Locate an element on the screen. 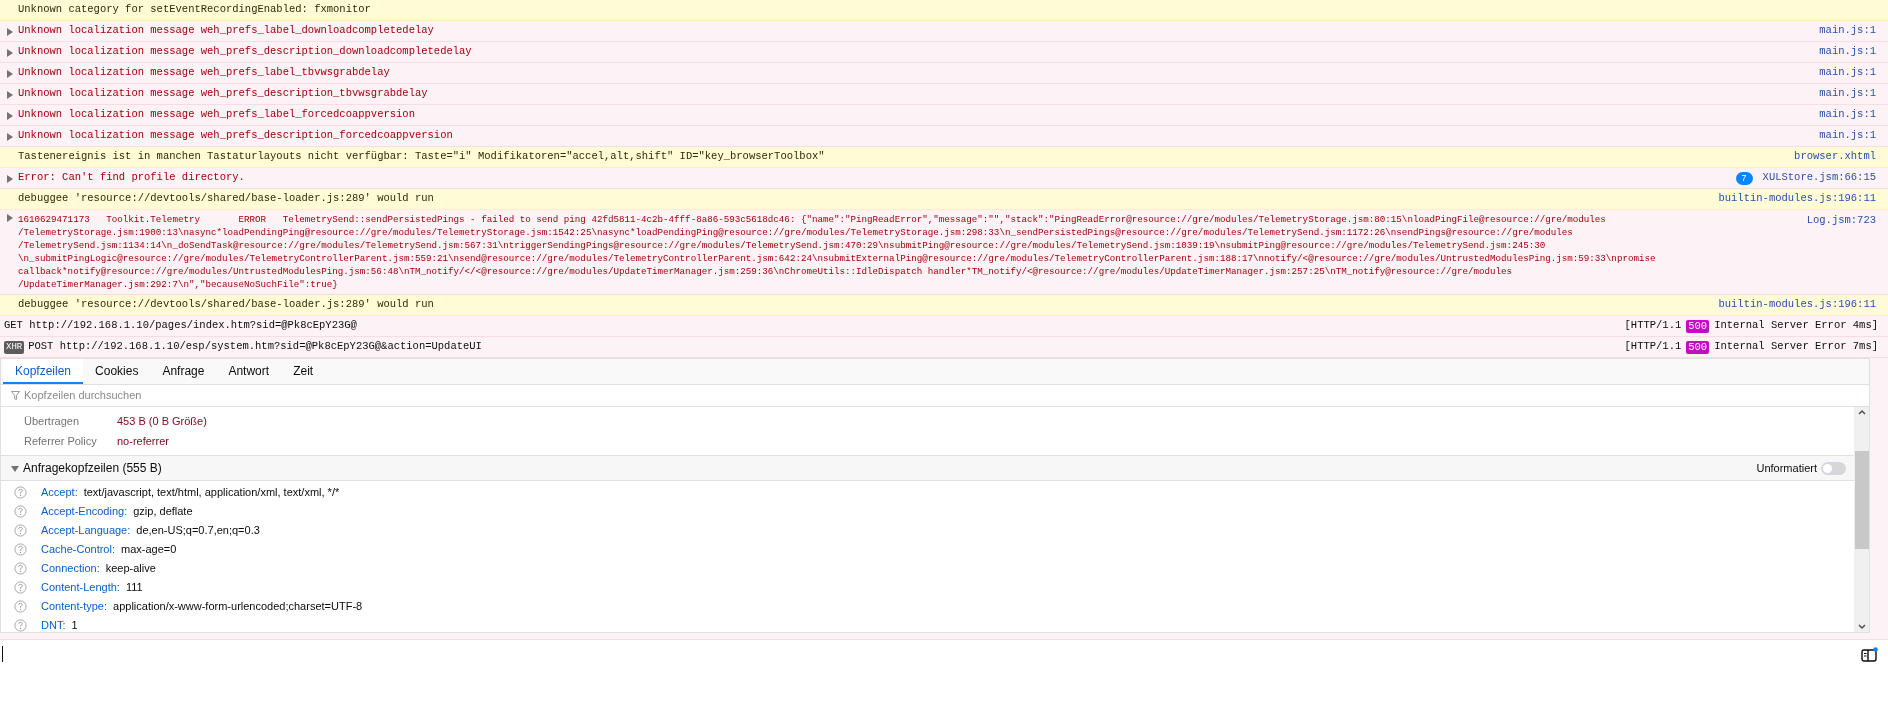  details-tab: Antwort is located at coordinates (249, 371).